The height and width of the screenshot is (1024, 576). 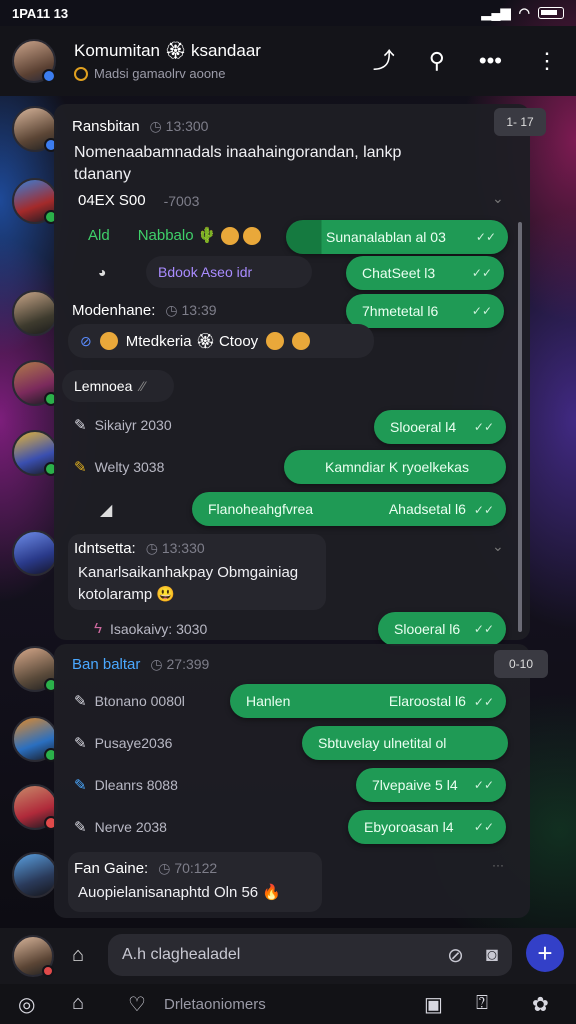 What do you see at coordinates (105, 548) in the screenshot?
I see `sender-name: Idntsetta:` at bounding box center [105, 548].